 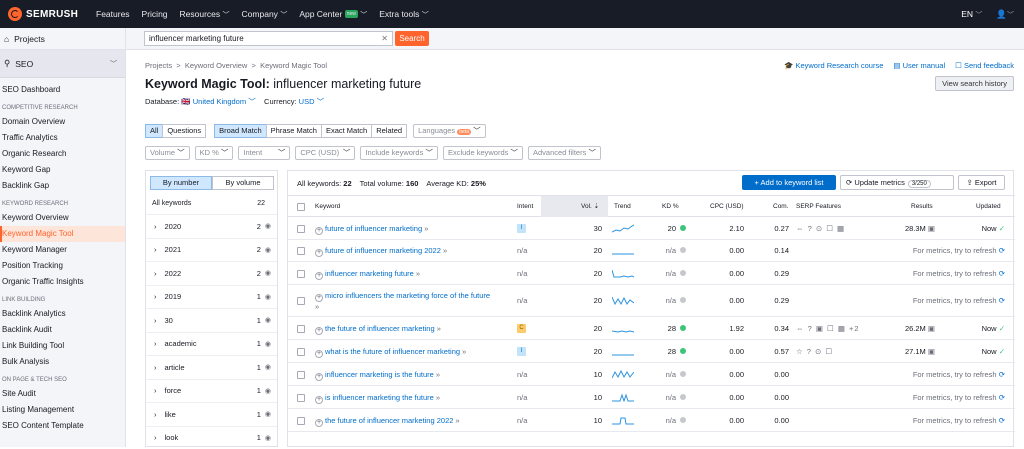 What do you see at coordinates (62, 426) in the screenshot?
I see `sidebar-item: SEO Content Template` at bounding box center [62, 426].